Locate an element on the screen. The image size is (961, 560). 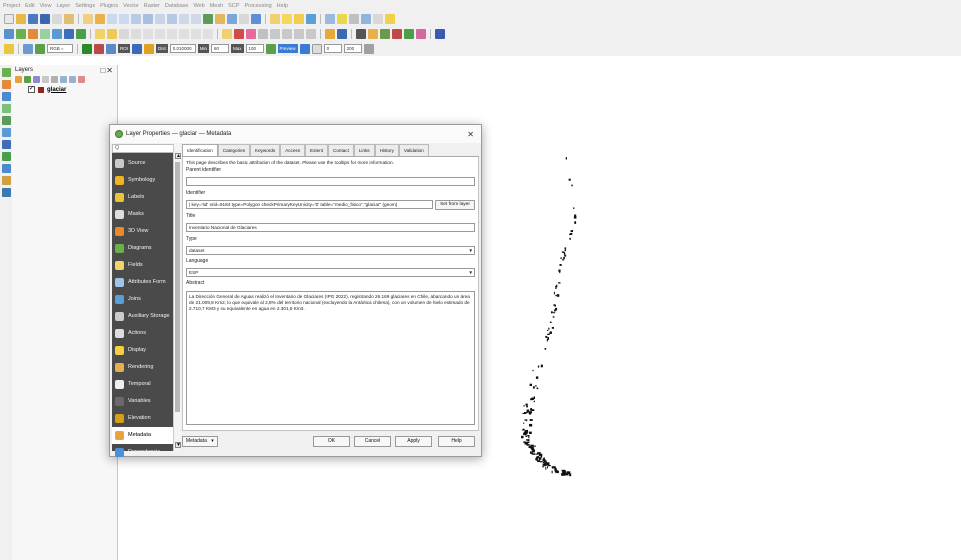
measure-icon is located at coordinates (330, 18).